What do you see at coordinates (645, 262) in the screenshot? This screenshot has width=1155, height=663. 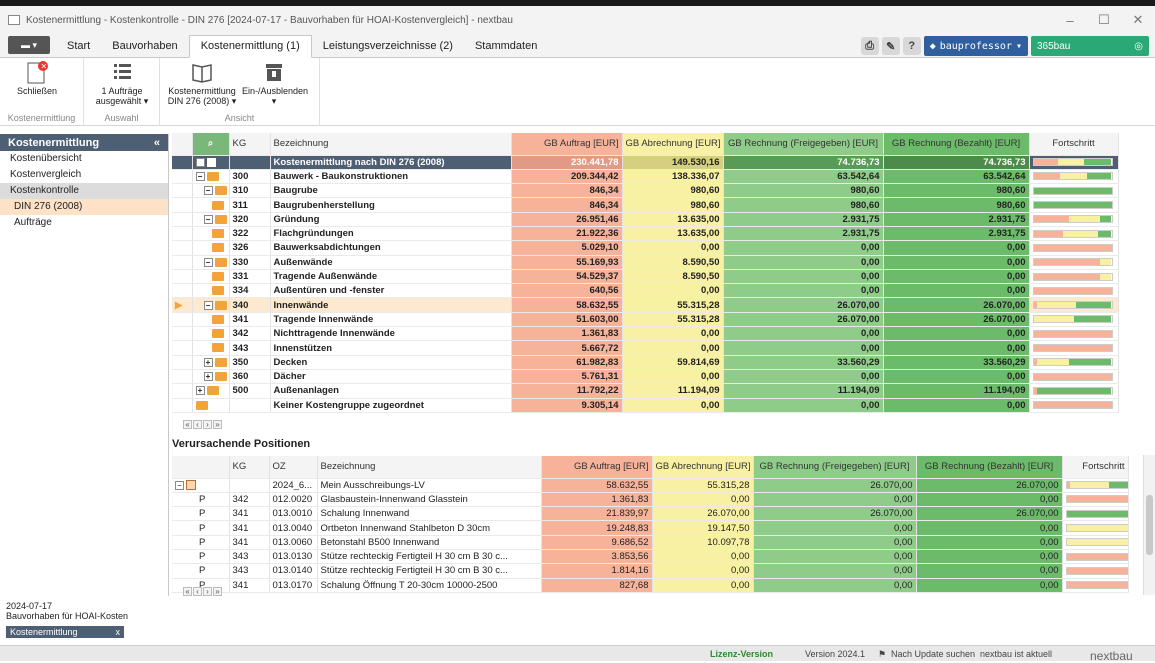 I see `table-row: −330 Außenwände 55.169,93 8.590,50 0,00 0,00` at bounding box center [645, 262].